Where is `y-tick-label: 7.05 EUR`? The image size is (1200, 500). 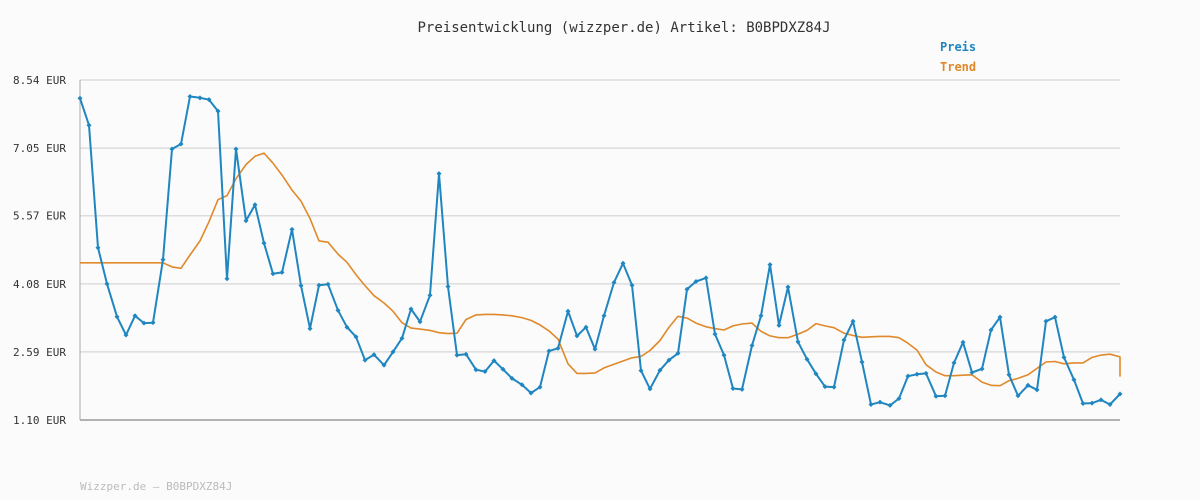
y-tick-label: 7.05 EUR is located at coordinates (39, 148).